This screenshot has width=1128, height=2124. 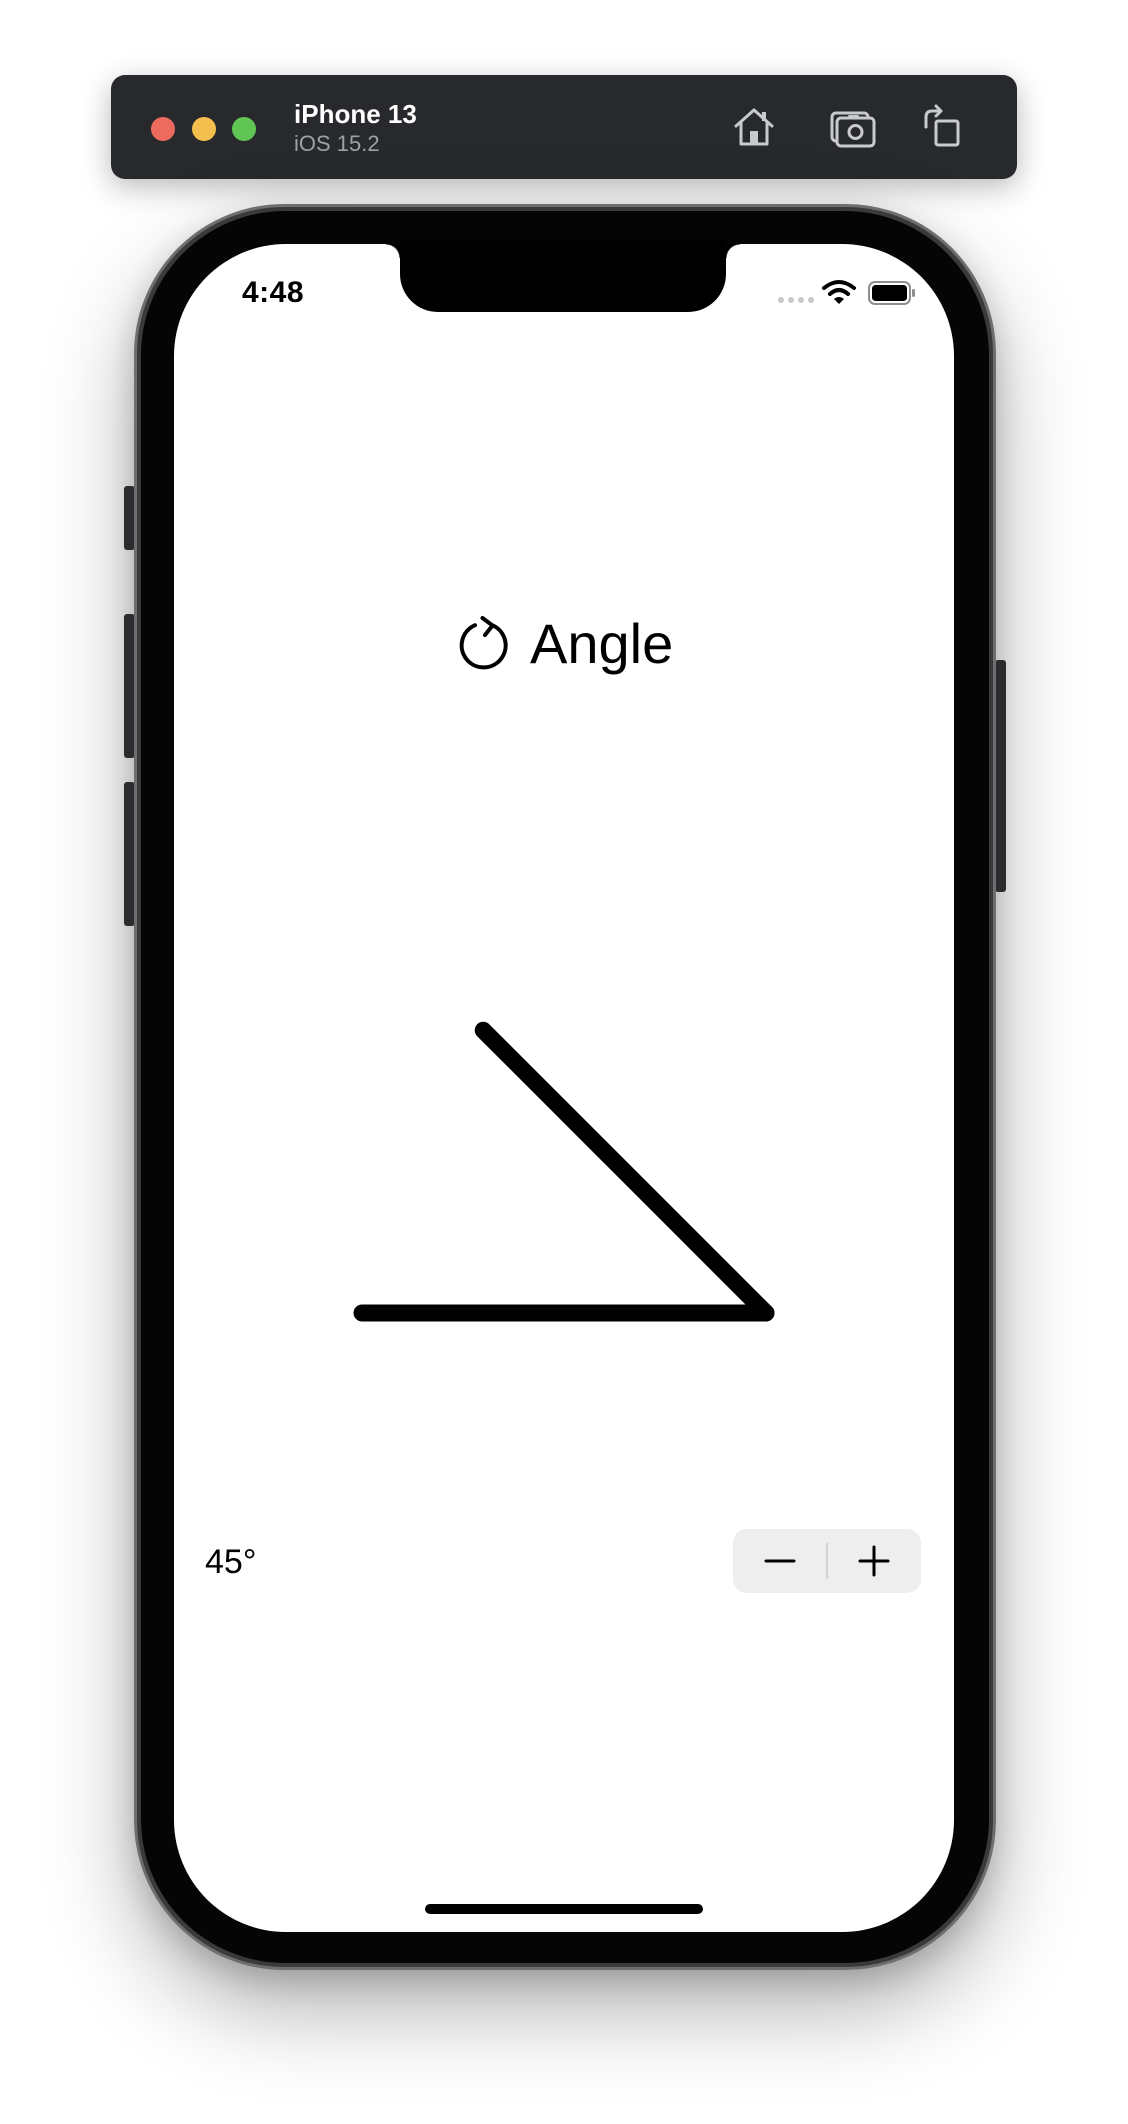 What do you see at coordinates (273, 292) in the screenshot?
I see `status-time: 4:48` at bounding box center [273, 292].